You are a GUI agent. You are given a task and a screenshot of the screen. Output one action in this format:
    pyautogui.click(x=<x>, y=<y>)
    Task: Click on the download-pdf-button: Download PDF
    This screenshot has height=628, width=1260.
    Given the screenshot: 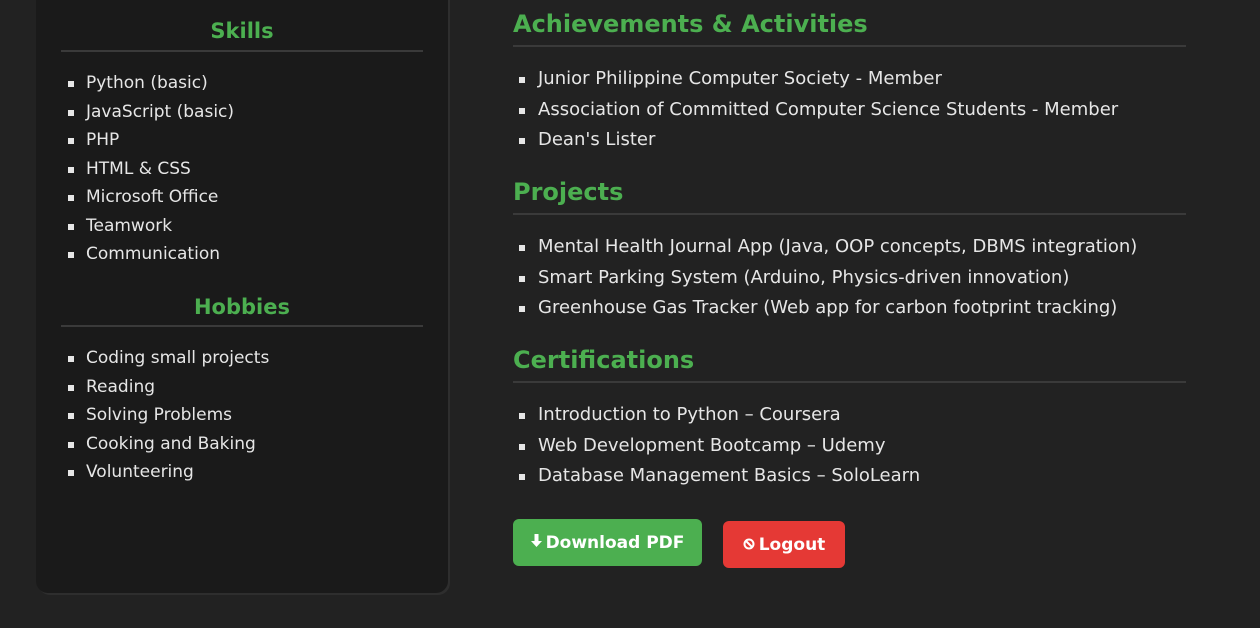 What is the action you would take?
    pyautogui.click(x=607, y=542)
    